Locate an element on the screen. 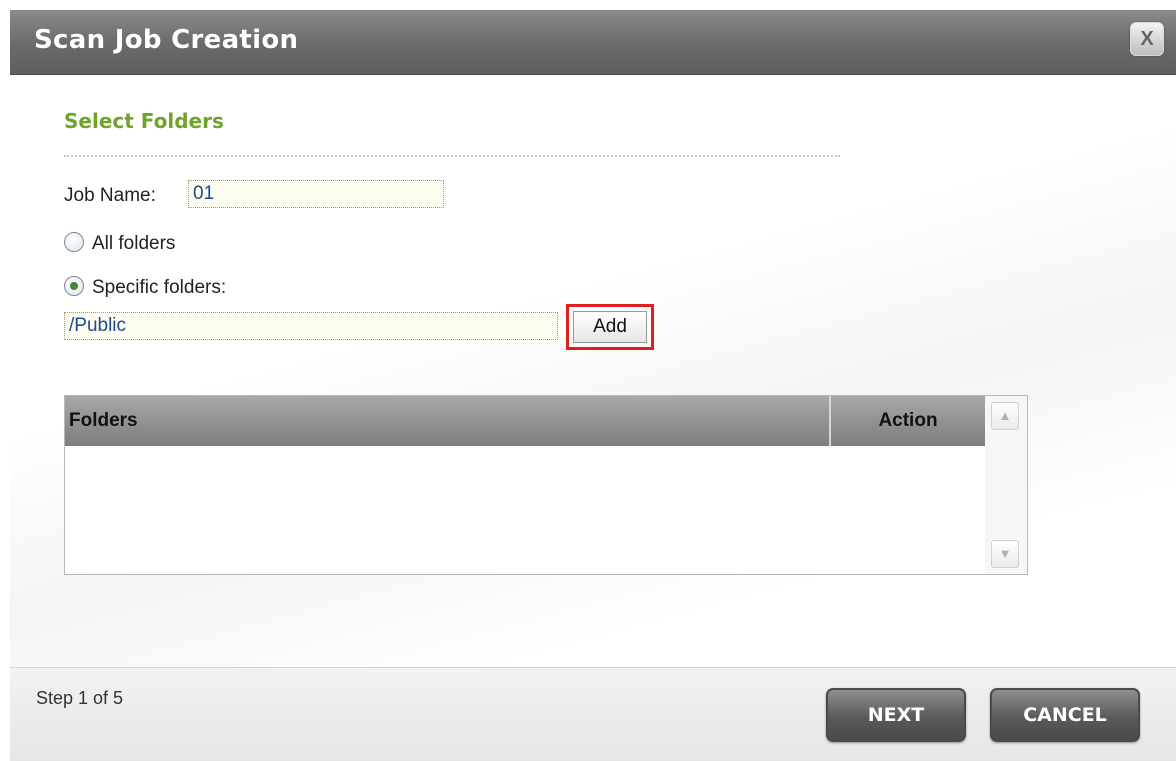 Image resolution: width=1176 pixels, height=761 pixels. section-title: Select Folders is located at coordinates (144, 121).